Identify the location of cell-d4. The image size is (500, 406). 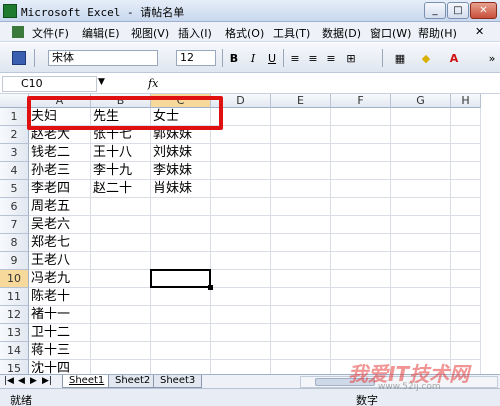
(241, 171).